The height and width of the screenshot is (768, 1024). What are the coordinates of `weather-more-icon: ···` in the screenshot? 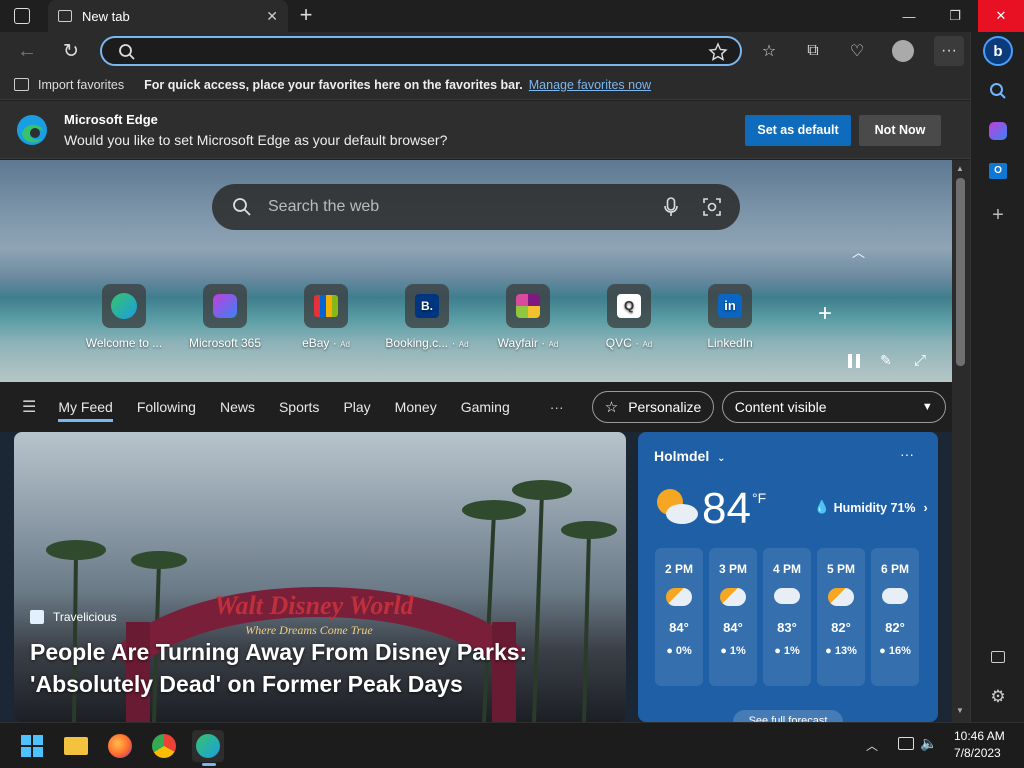 It's located at (907, 454).